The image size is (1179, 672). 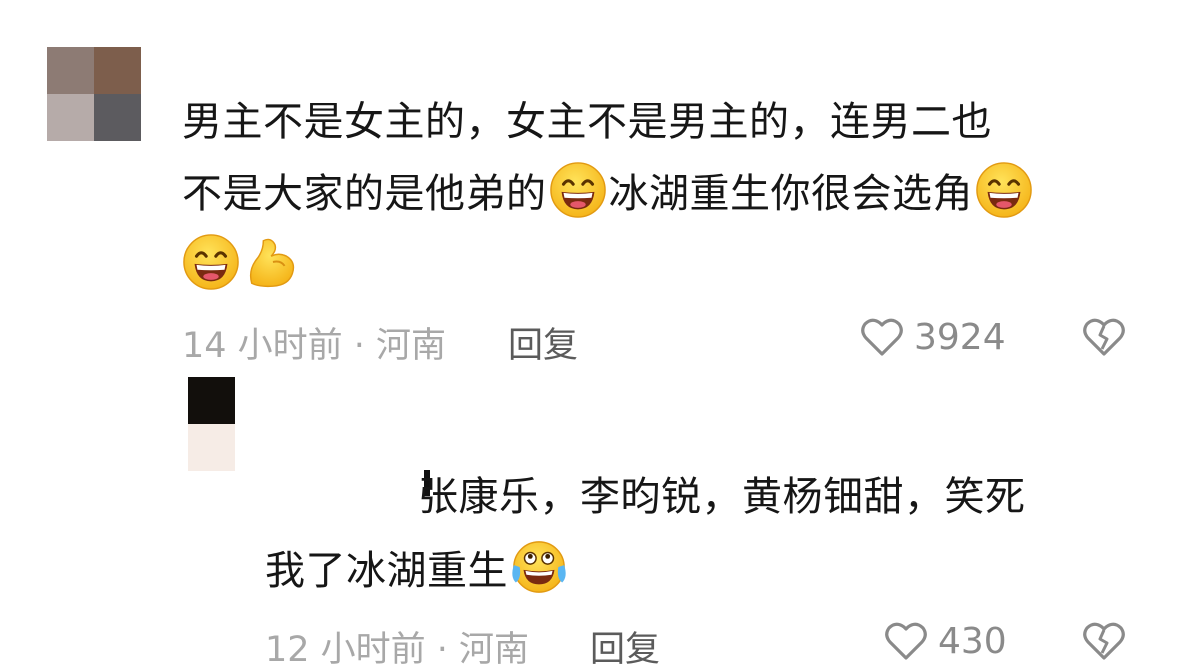 What do you see at coordinates (386, 571) in the screenshot?
I see `comment-text: 我了冰湖重生` at bounding box center [386, 571].